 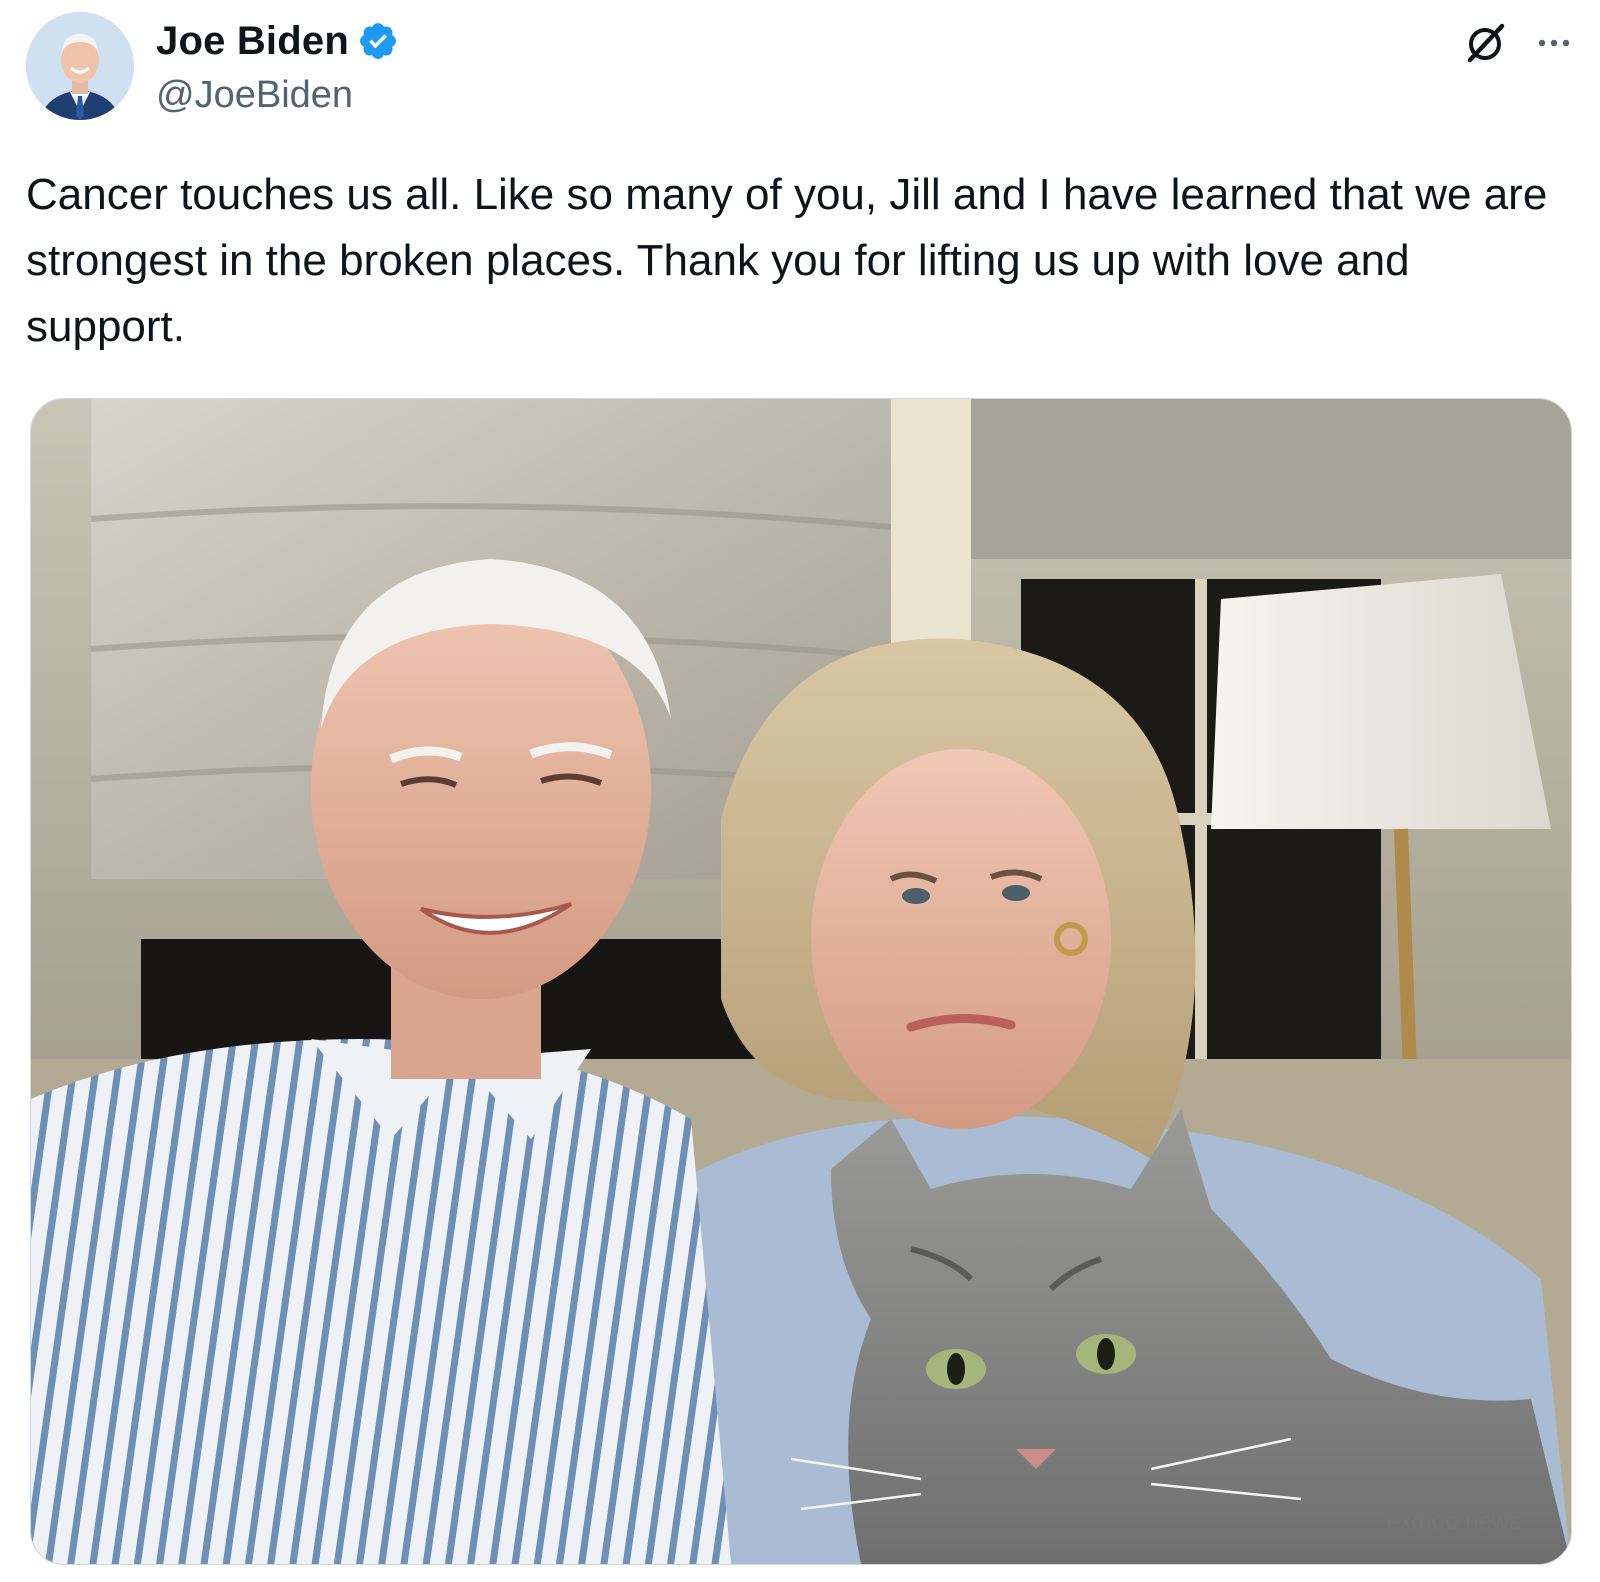 What do you see at coordinates (1554, 43) in the screenshot?
I see `more-options-icon` at bounding box center [1554, 43].